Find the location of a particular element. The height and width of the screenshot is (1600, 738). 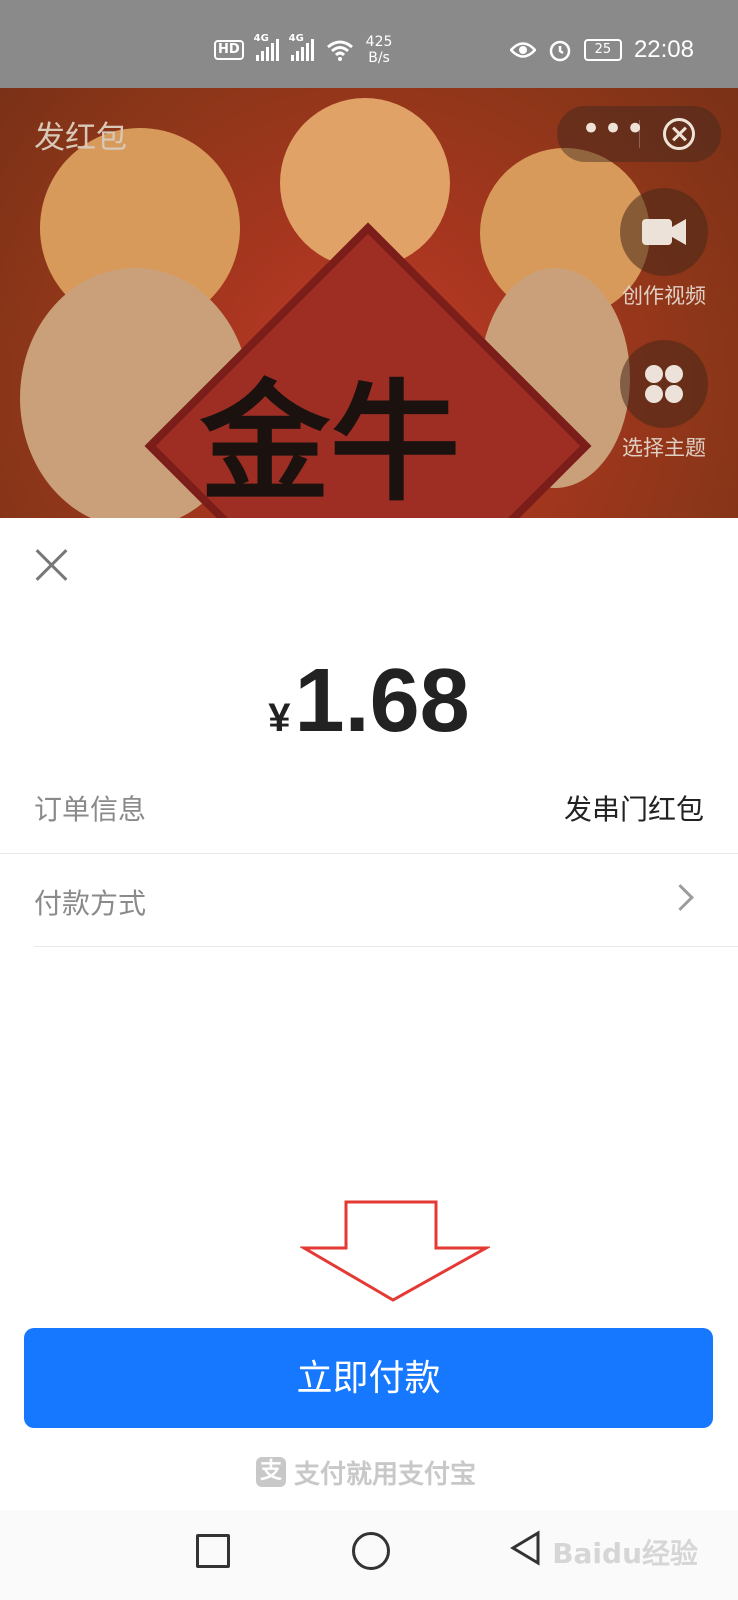

page-title: 发红包 is located at coordinates (80, 138).